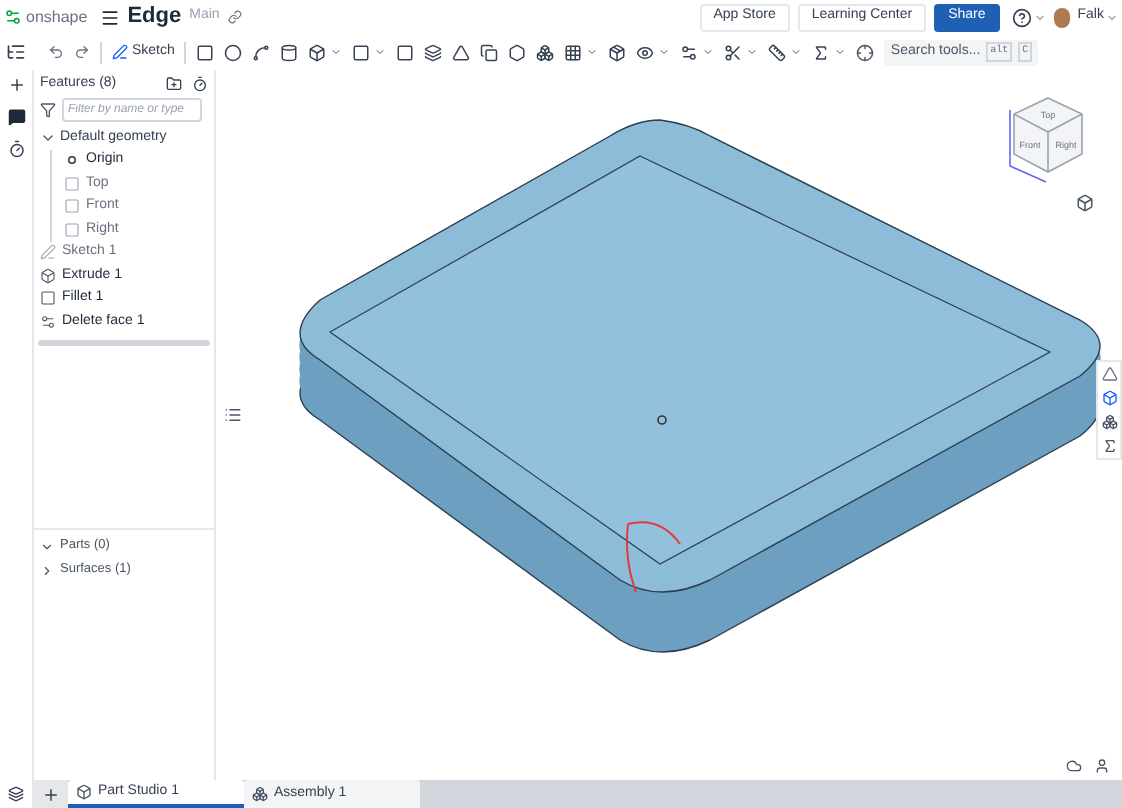  I want to click on copy-icon, so click(489, 52).